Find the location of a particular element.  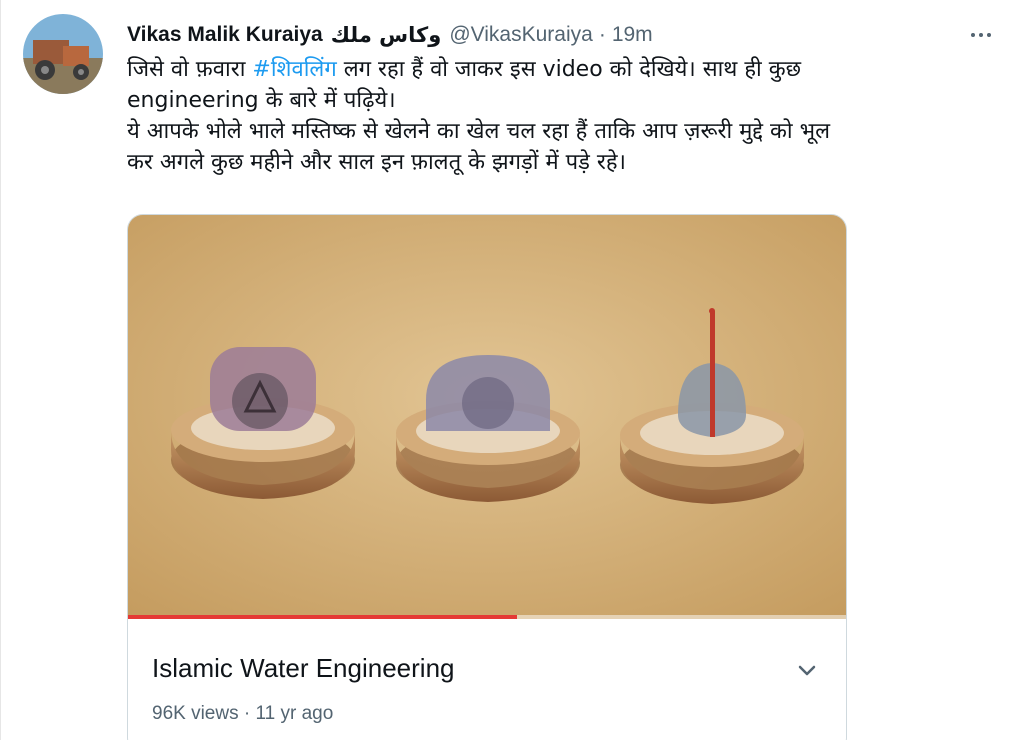

video-meta: 96K views · 11 yr ago is located at coordinates (242, 714).